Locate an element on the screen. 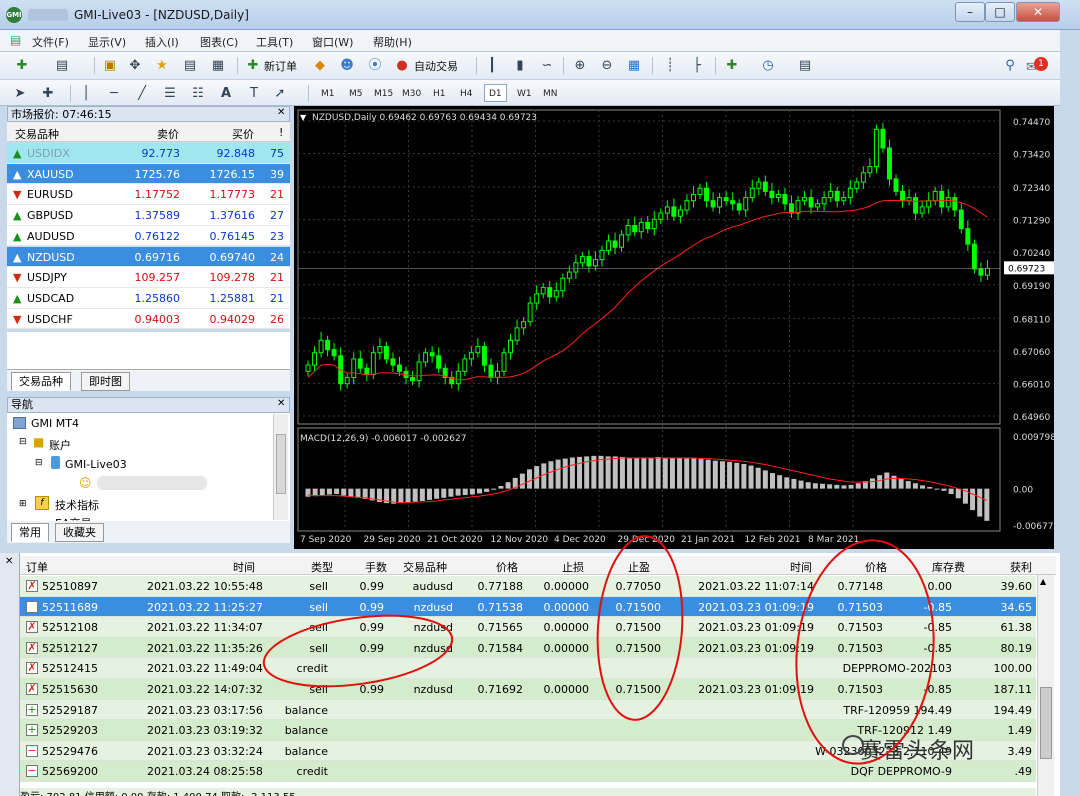 This screenshot has width=1080, height=796. navigator-scrollbar is located at coordinates (280, 467).